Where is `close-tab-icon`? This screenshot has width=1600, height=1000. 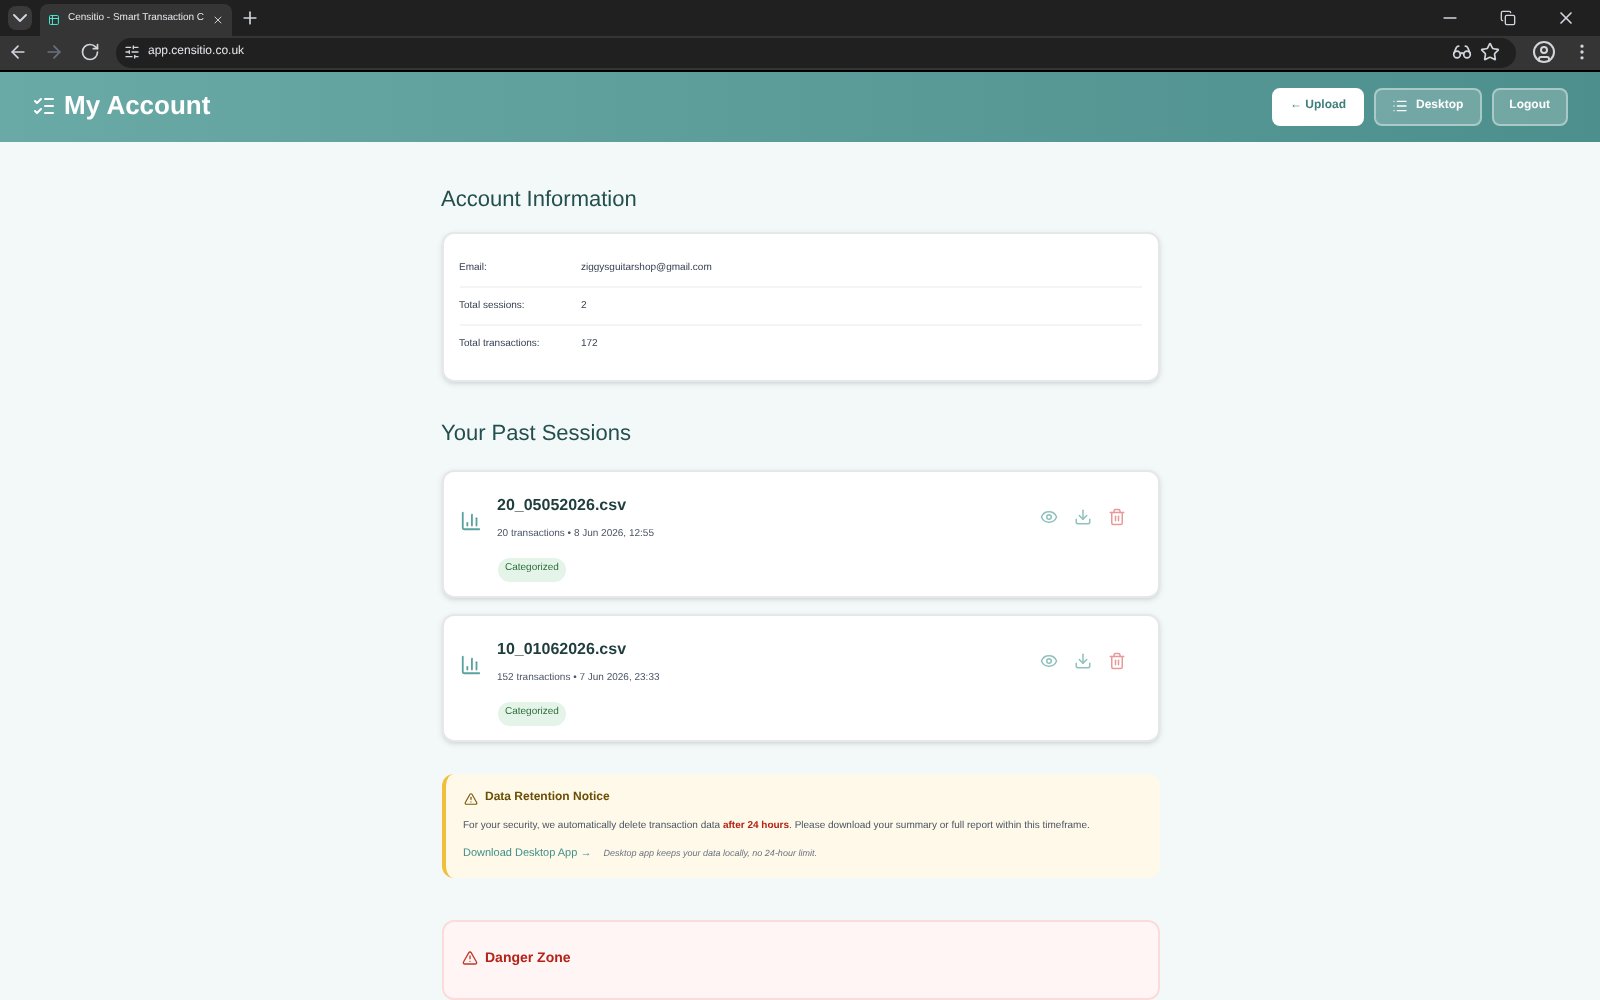 close-tab-icon is located at coordinates (218, 20).